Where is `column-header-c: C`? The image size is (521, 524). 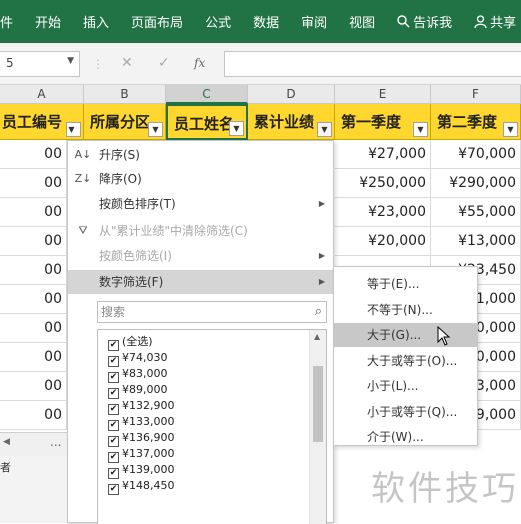
column-header-c: C is located at coordinates (207, 94).